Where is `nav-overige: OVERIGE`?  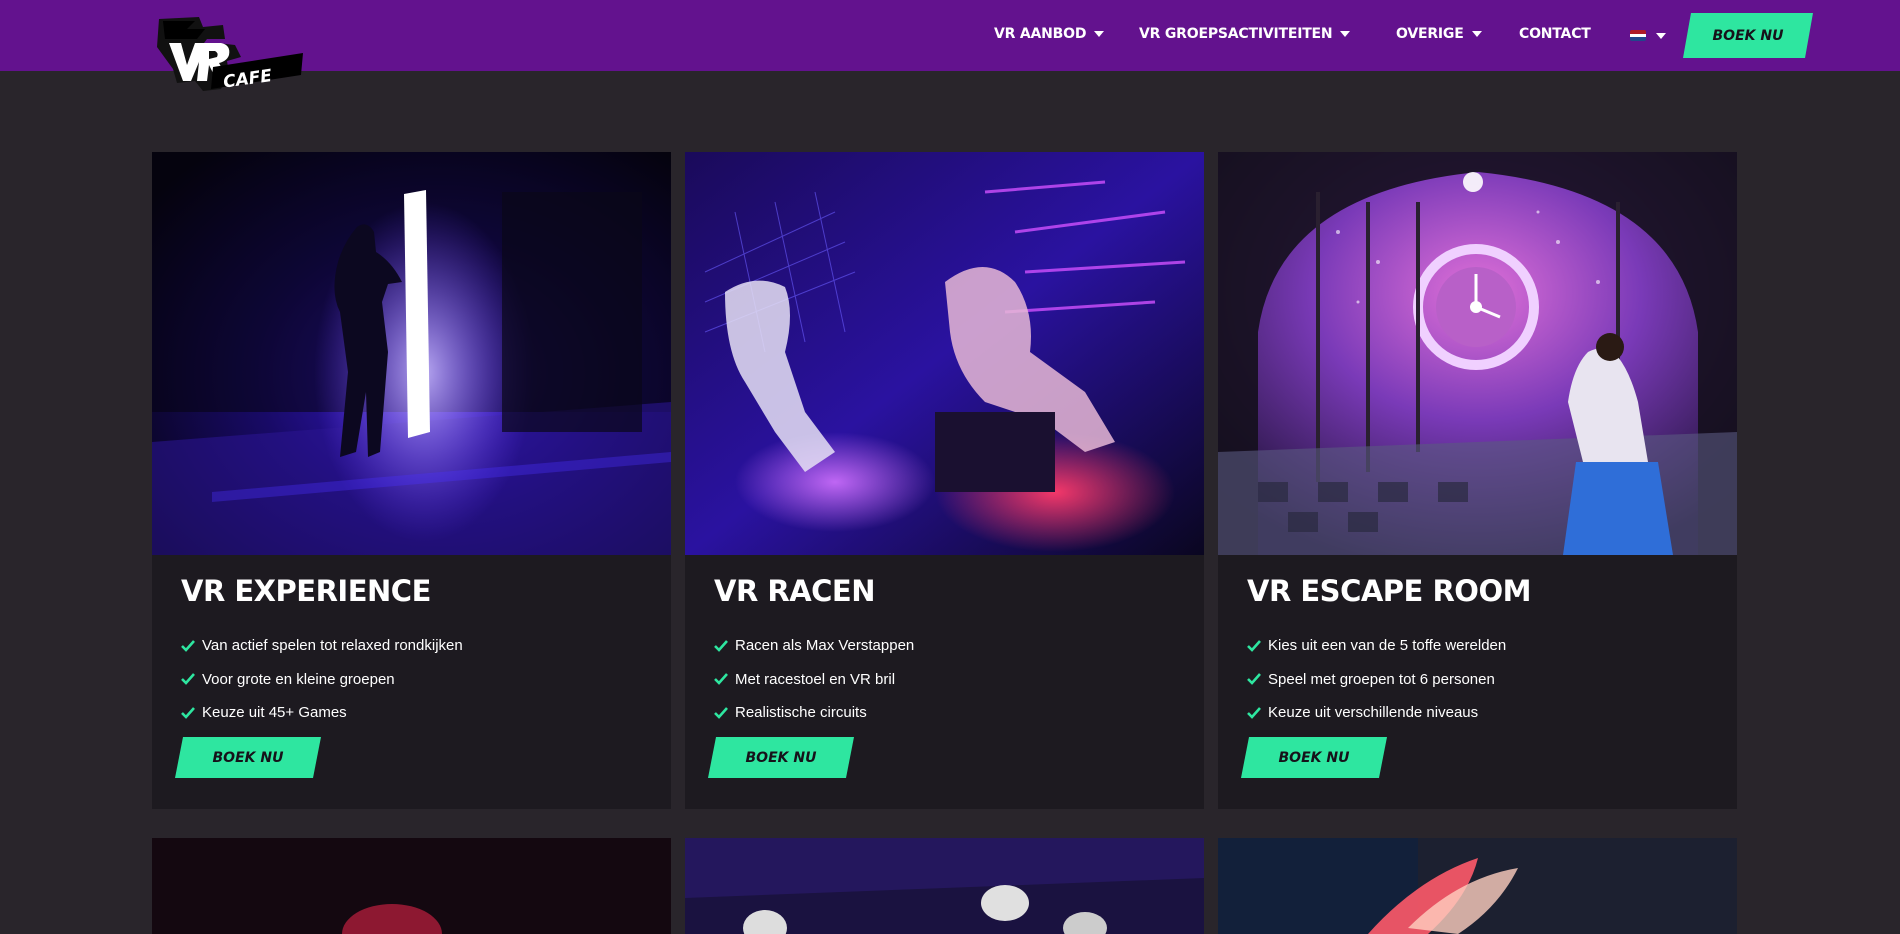 nav-overige: OVERIGE is located at coordinates (1439, 34).